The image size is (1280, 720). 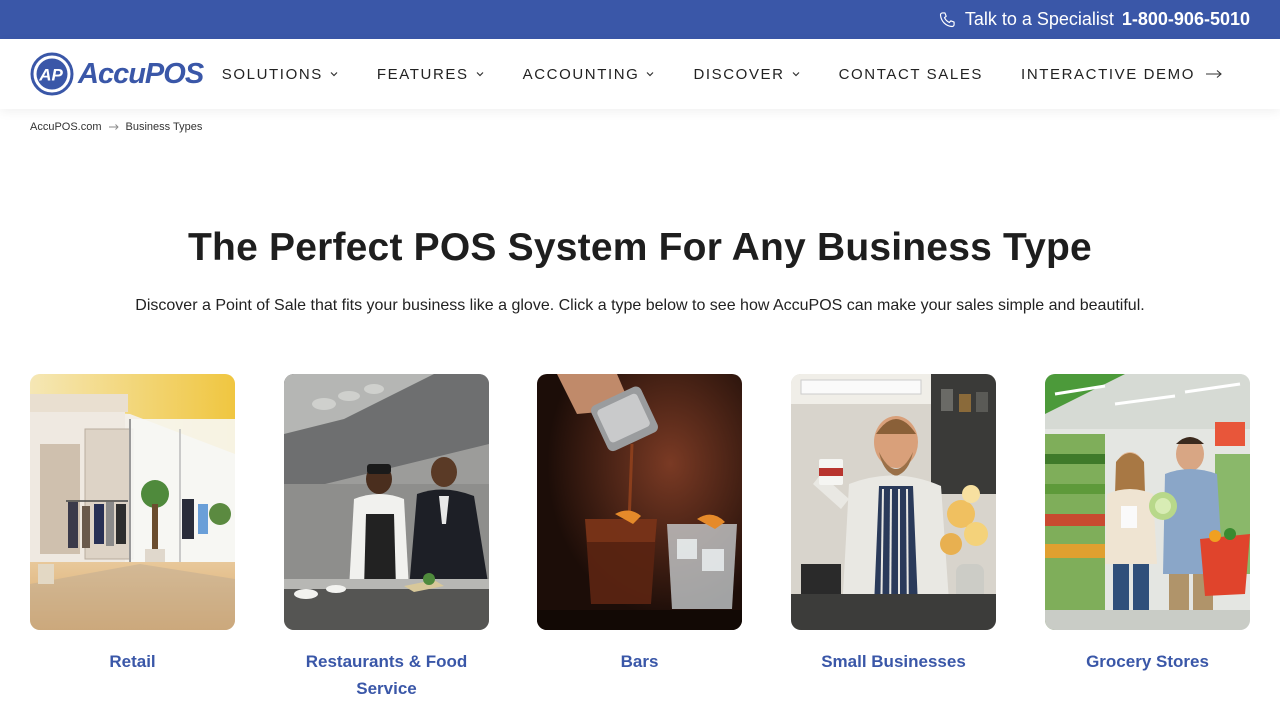 I want to click on logo-mark-icon: AP, so click(x=52, y=74).